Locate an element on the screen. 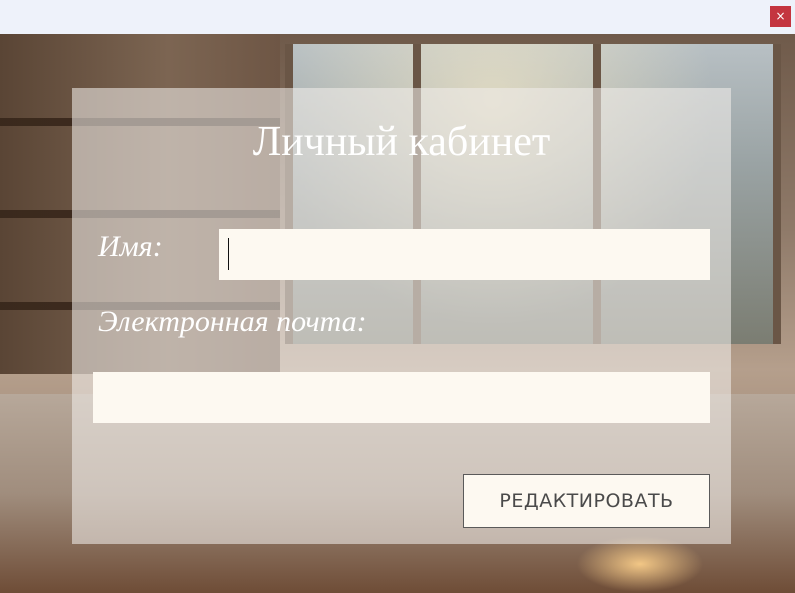 This screenshot has height=593, width=795. email-label: Электронная почта: is located at coordinates (232, 321).